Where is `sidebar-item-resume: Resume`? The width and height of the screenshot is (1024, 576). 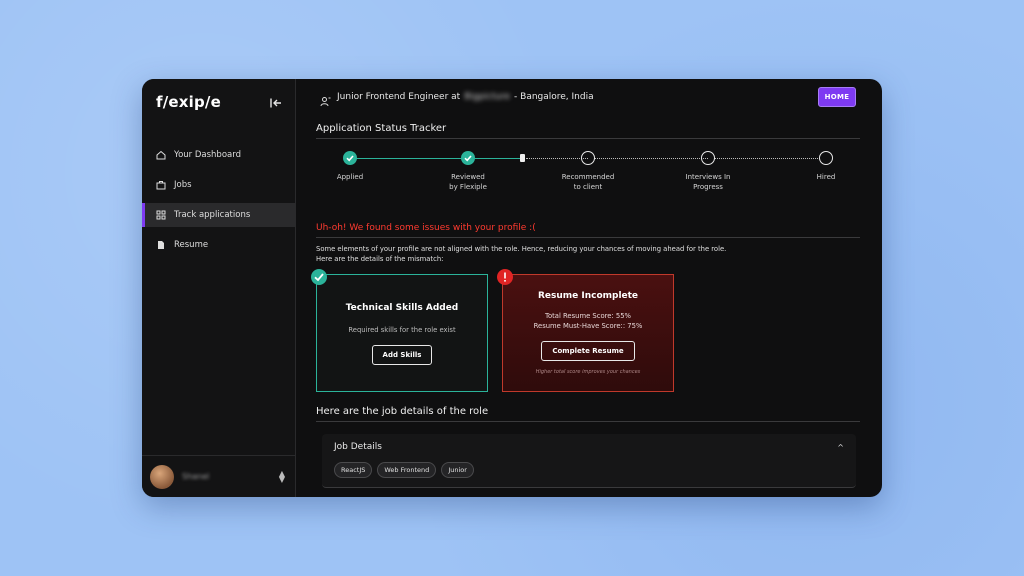 sidebar-item-resume: Resume is located at coordinates (218, 245).